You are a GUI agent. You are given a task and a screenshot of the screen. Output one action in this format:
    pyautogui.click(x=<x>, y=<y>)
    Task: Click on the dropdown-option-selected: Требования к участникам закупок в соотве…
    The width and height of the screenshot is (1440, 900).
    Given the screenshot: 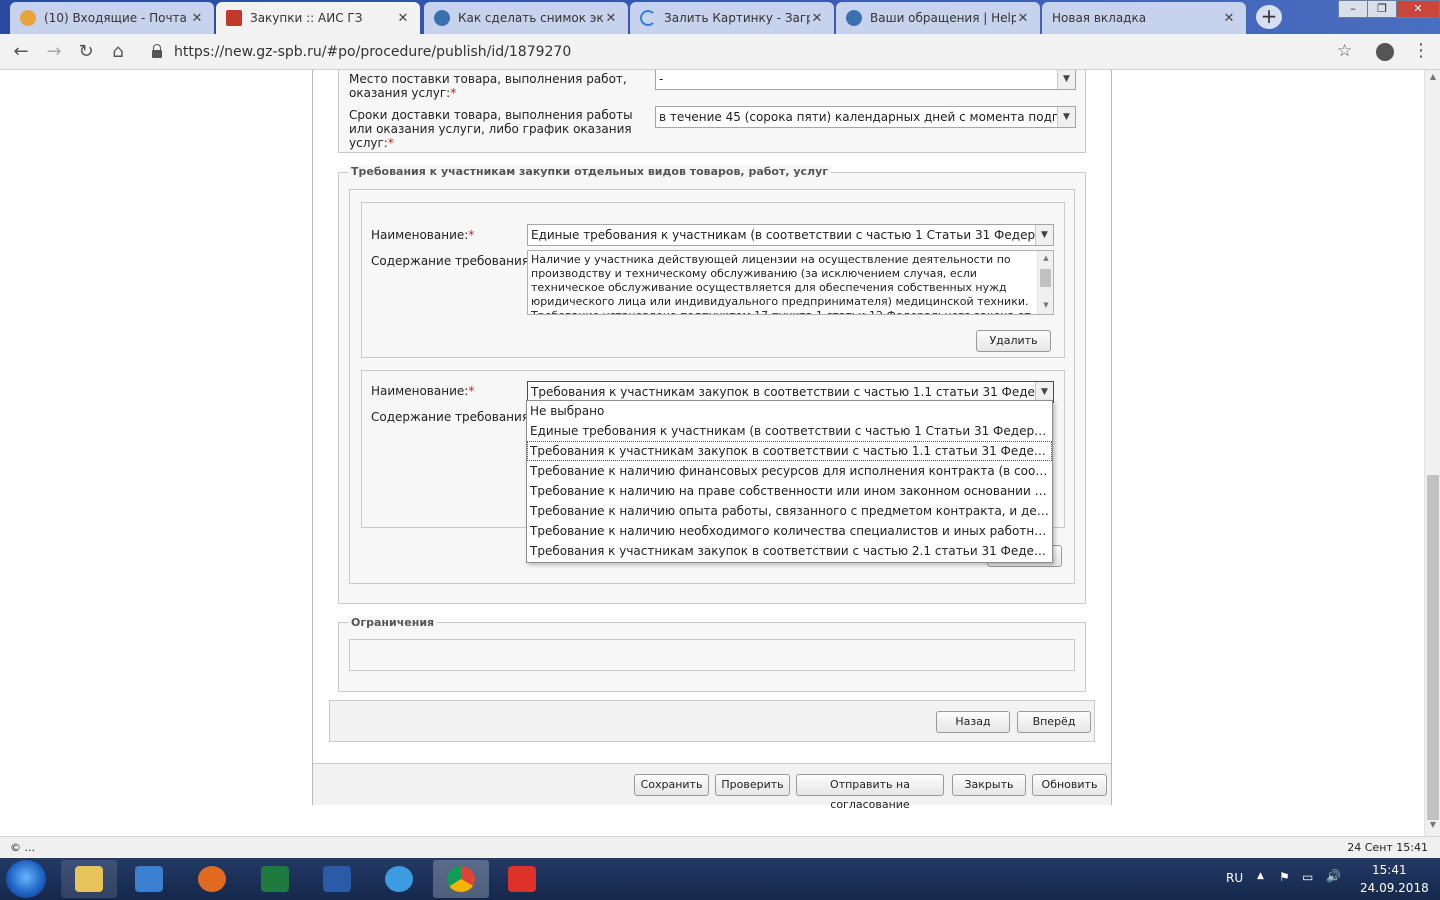 What is the action you would take?
    pyautogui.click(x=789, y=451)
    